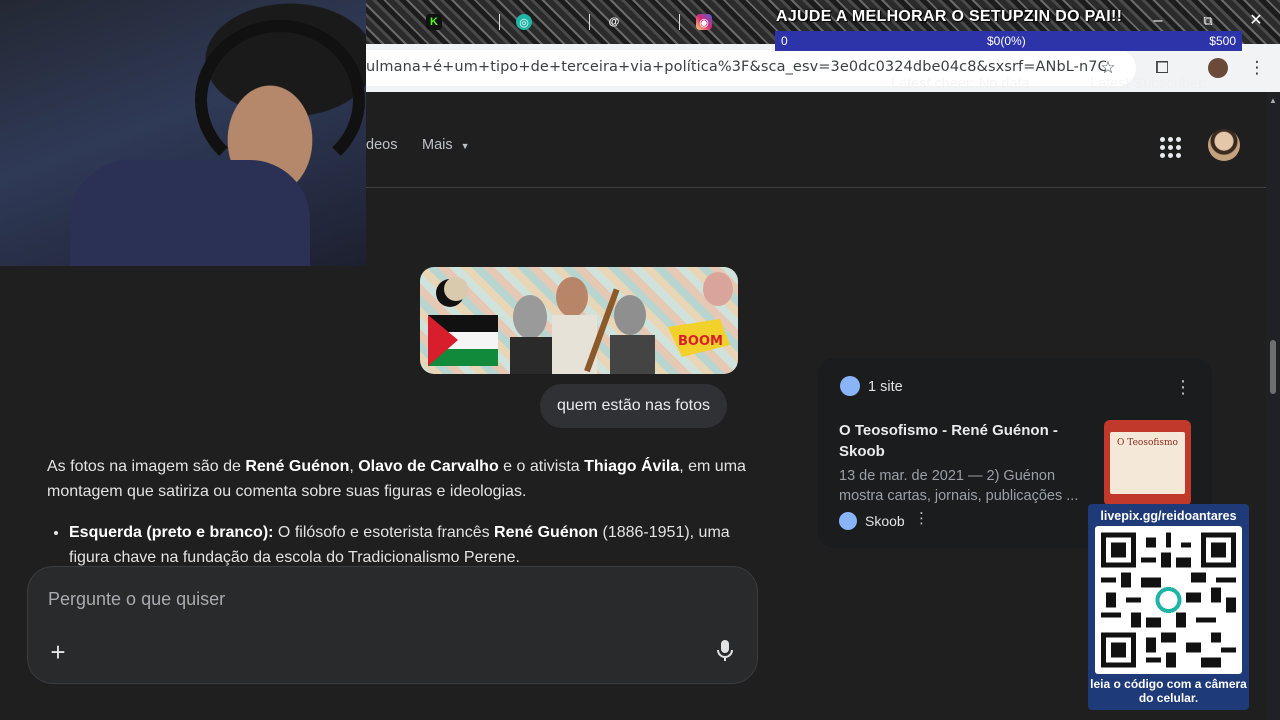 This screenshot has width=1280, height=720. I want to click on flag-image, so click(463, 340).